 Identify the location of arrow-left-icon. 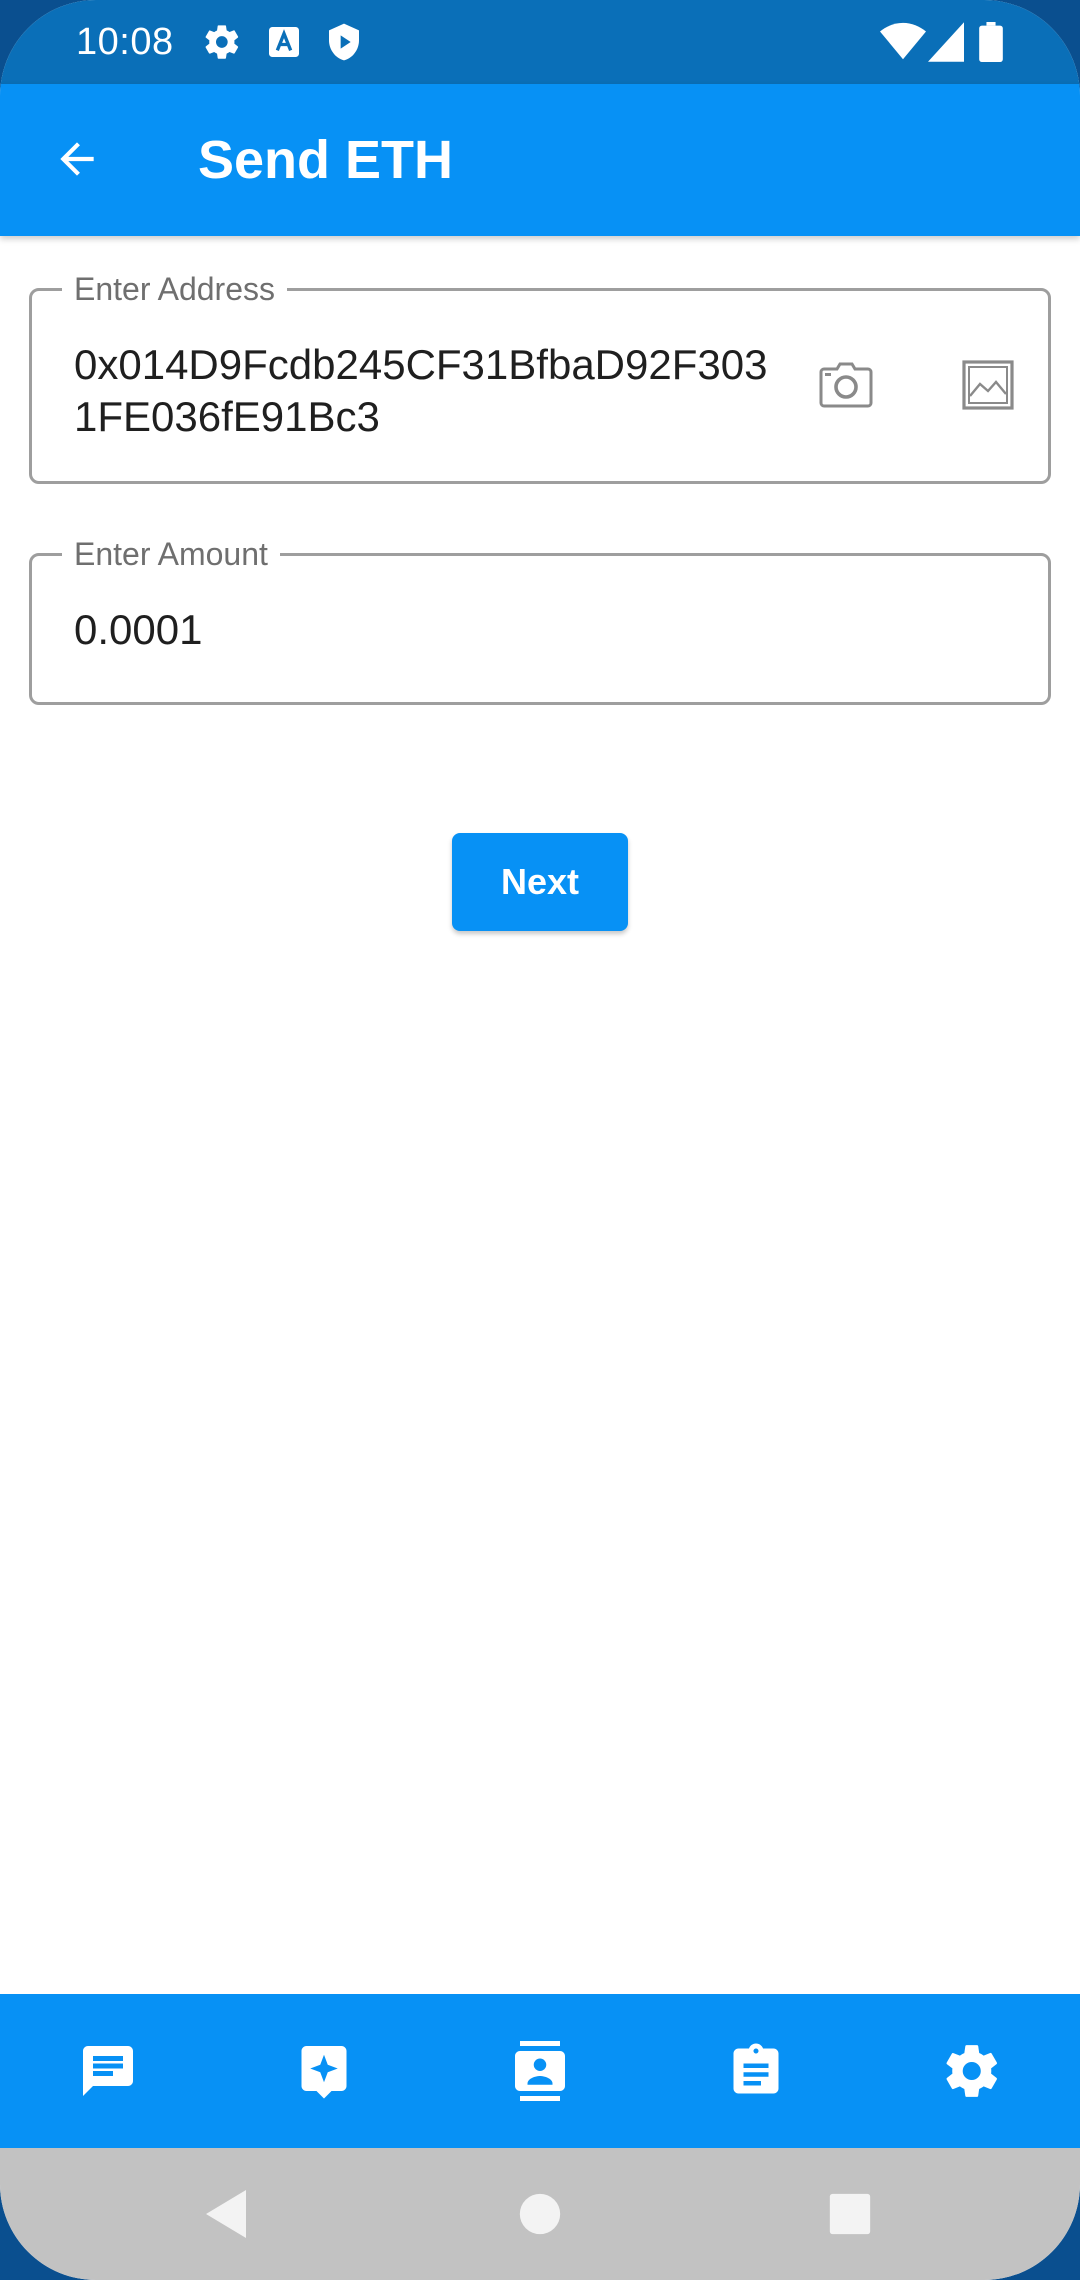
(77, 161).